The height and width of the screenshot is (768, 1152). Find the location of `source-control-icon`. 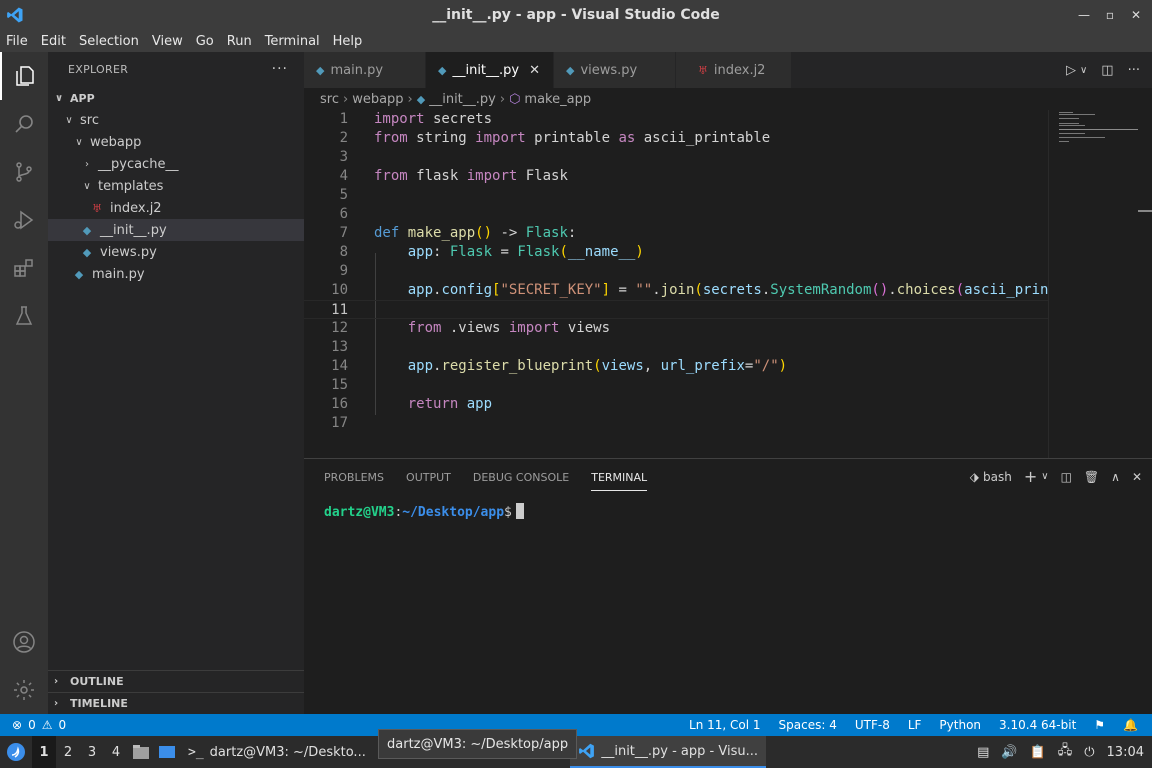

source-control-icon is located at coordinates (24, 172).